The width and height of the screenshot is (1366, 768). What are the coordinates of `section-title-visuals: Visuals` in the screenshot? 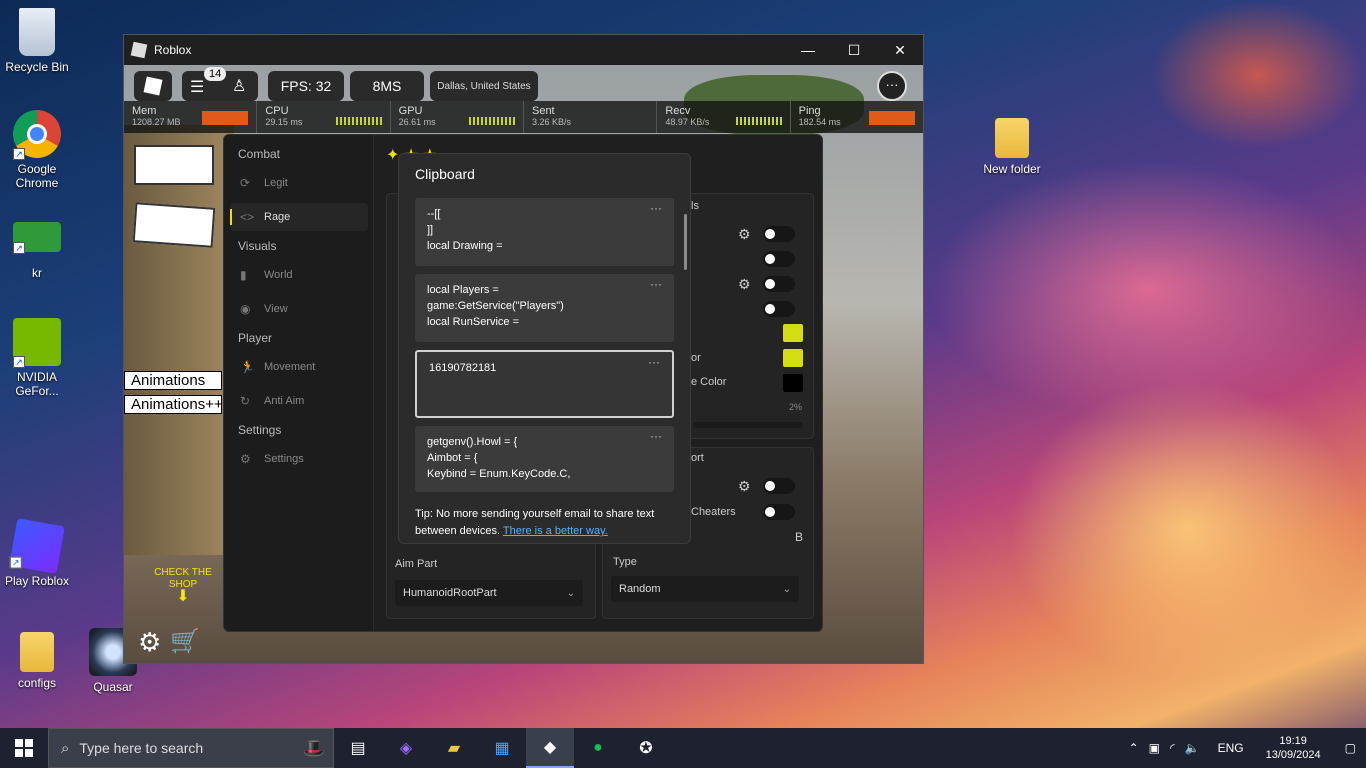 It's located at (257, 246).